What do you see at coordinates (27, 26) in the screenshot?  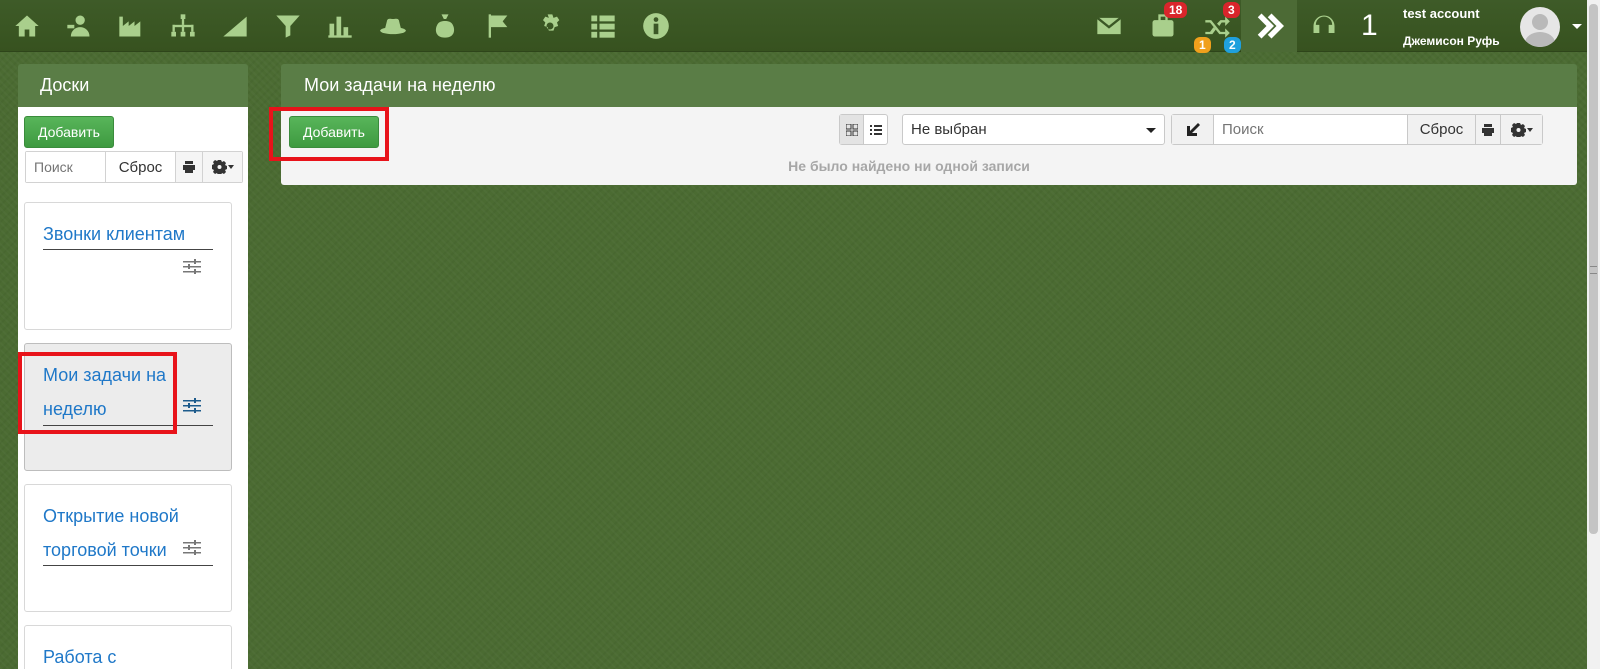 I see `home-icon` at bounding box center [27, 26].